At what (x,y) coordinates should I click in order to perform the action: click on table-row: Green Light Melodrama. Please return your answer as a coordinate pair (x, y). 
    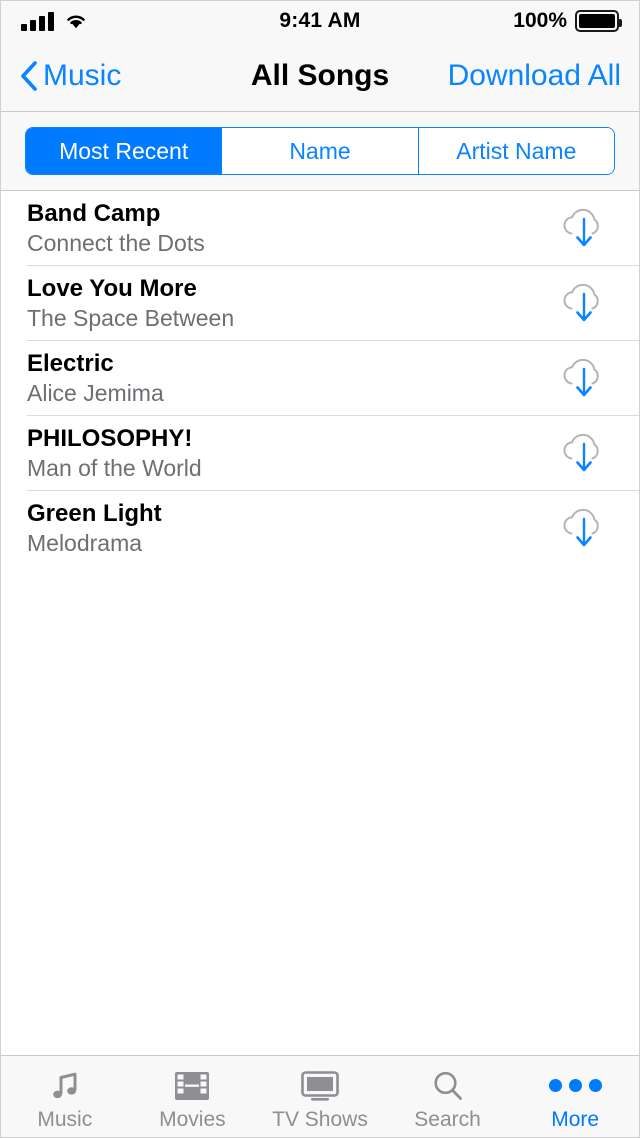
    Looking at the image, I should click on (320, 528).